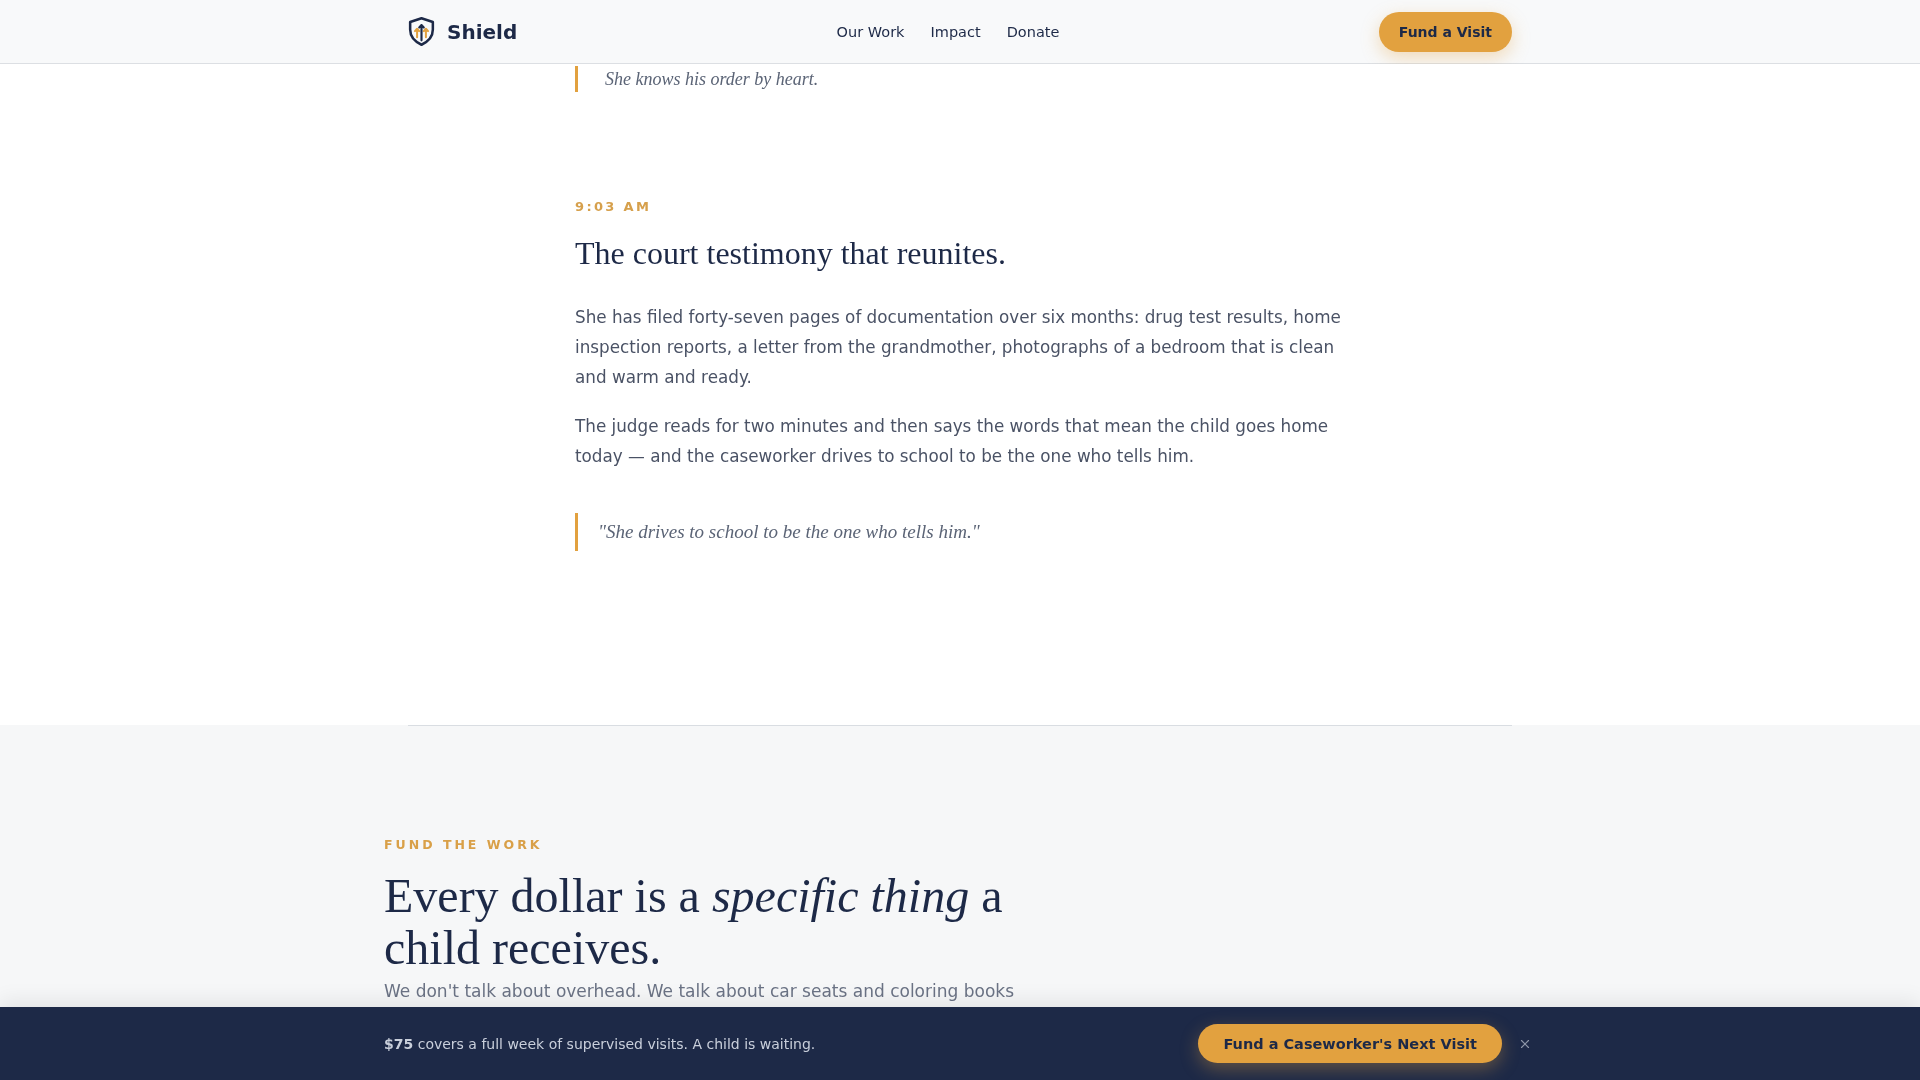 This screenshot has width=1920, height=1080. I want to click on nav-link: Our Work, so click(870, 31).